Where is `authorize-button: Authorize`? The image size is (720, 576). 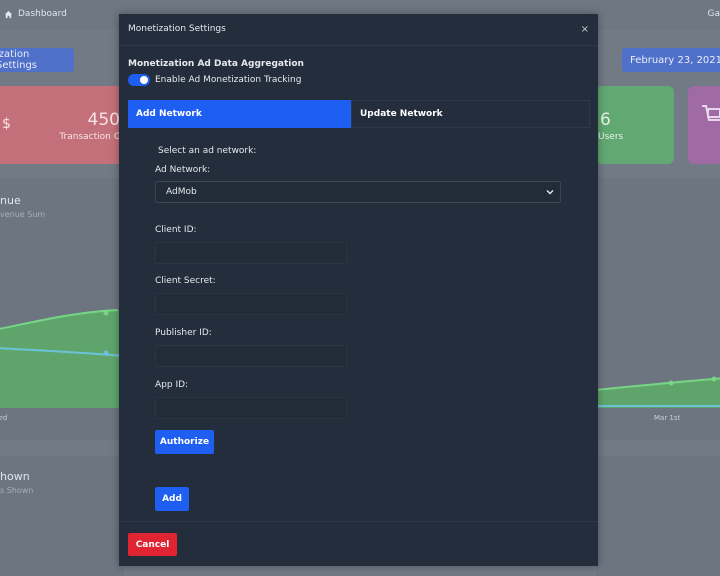
authorize-button: Authorize is located at coordinates (184, 442).